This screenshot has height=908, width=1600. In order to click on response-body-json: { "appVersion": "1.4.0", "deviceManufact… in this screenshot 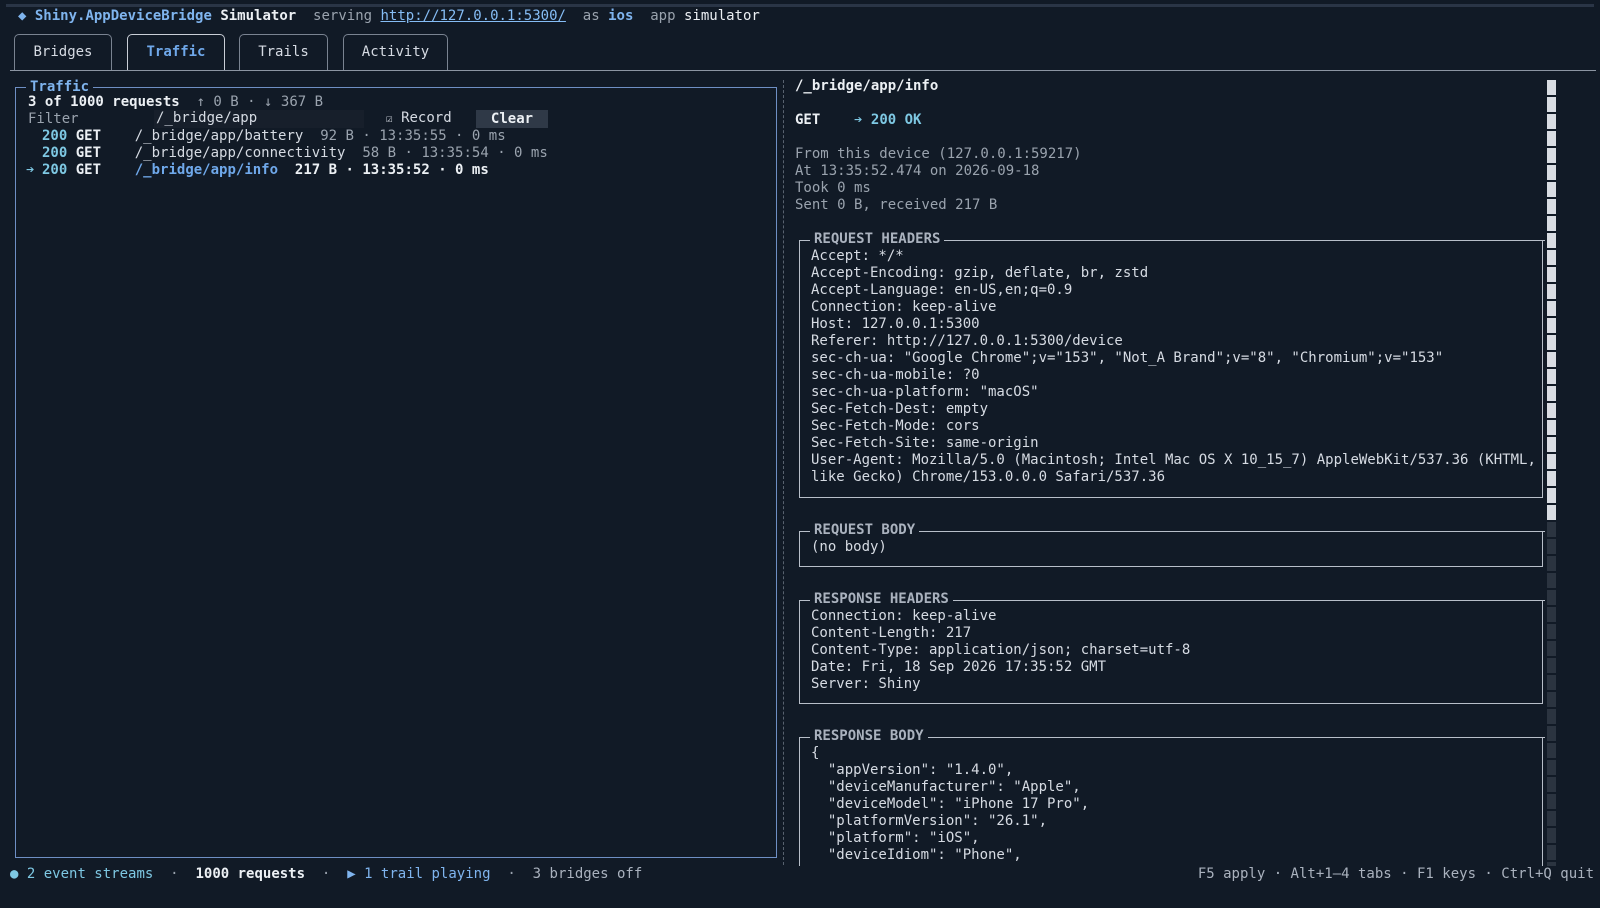, I will do `click(1172, 804)`.